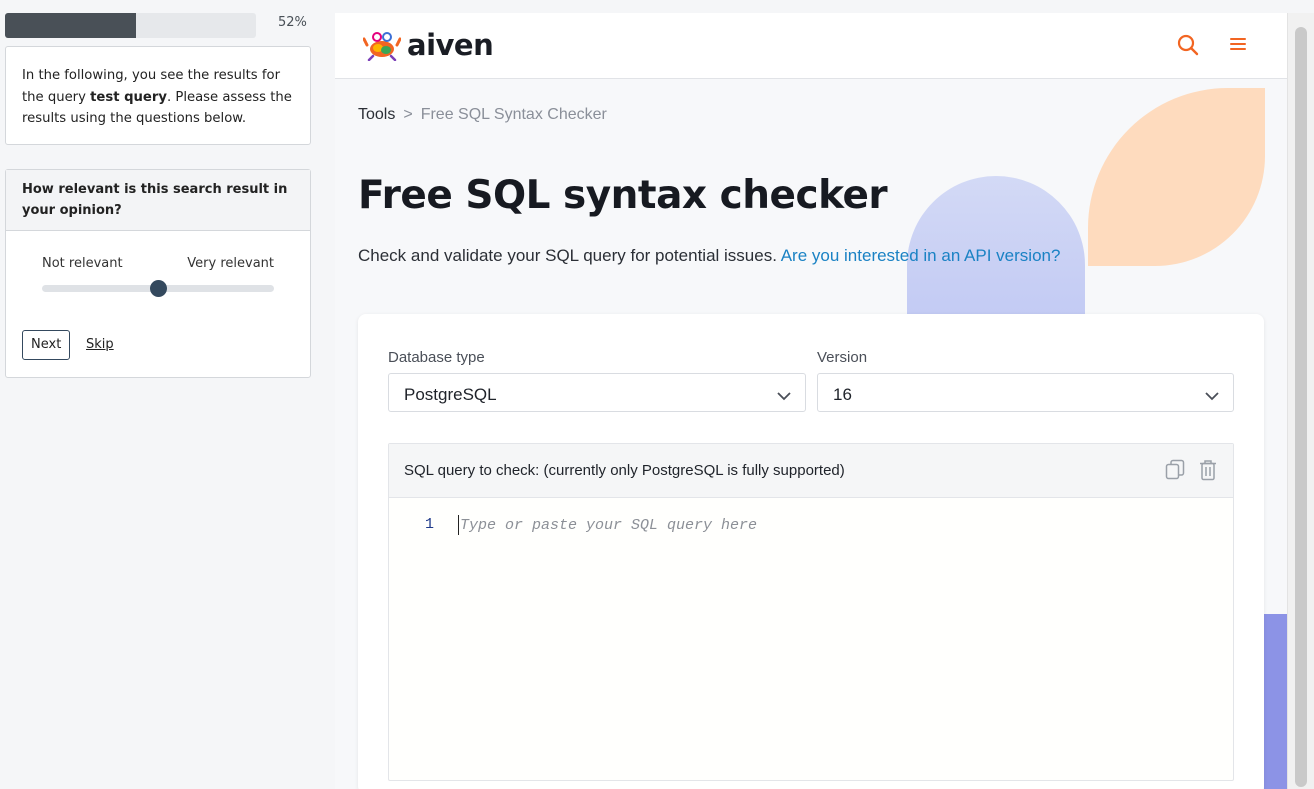  I want to click on slider-max-label: Very relevant, so click(230, 263).